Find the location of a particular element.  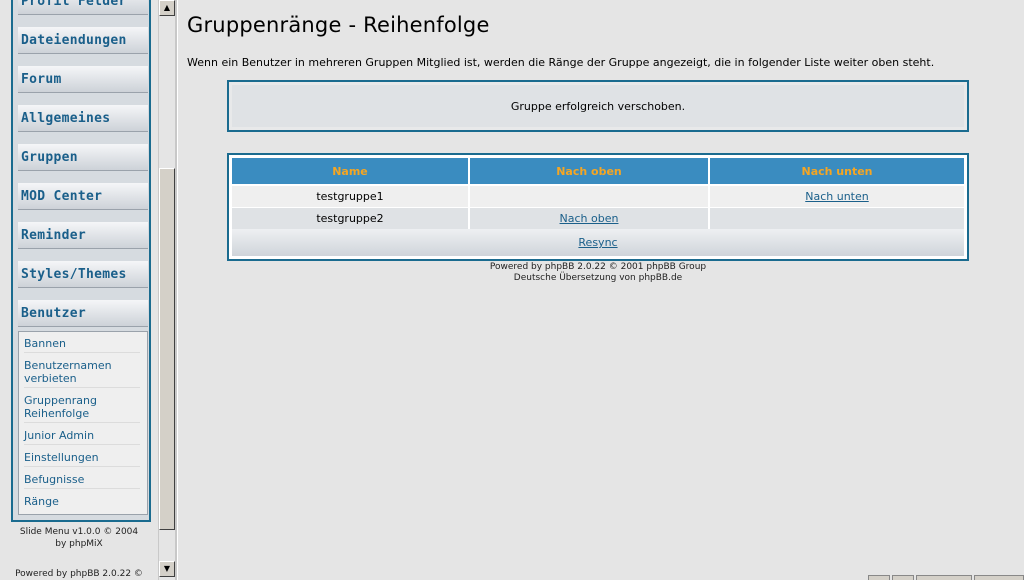

menu-profil-felder: Profil Felder is located at coordinates (83, 7).